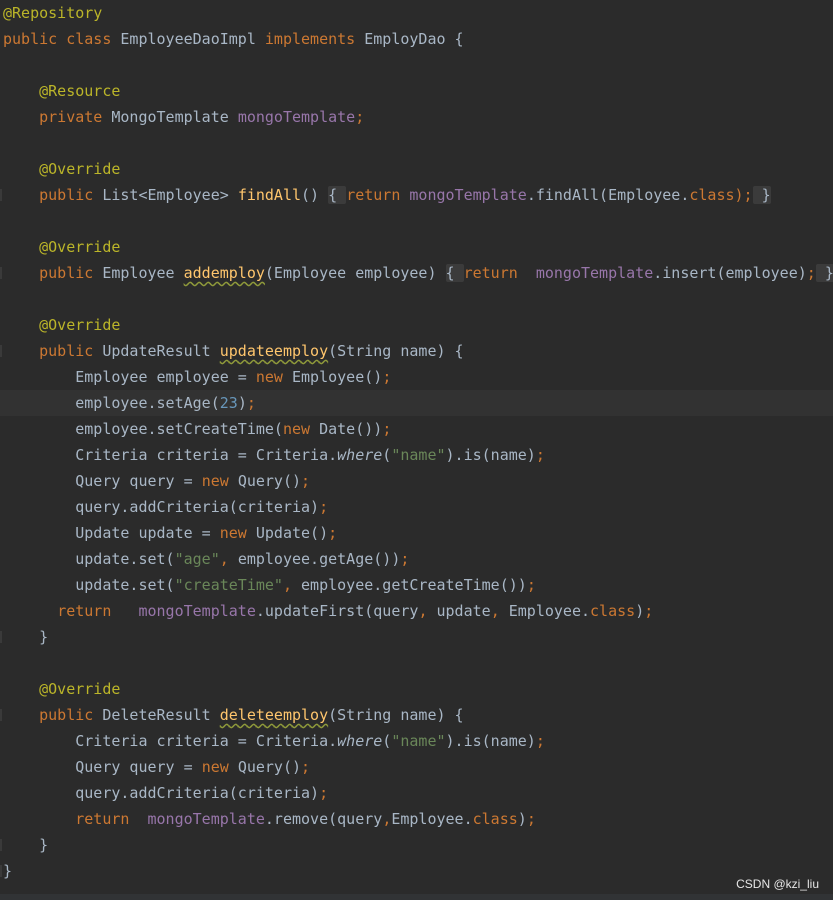 This screenshot has width=833, height=900. What do you see at coordinates (416, 117) in the screenshot?
I see `code-line: private MongoTemplate mongoTemplate;` at bounding box center [416, 117].